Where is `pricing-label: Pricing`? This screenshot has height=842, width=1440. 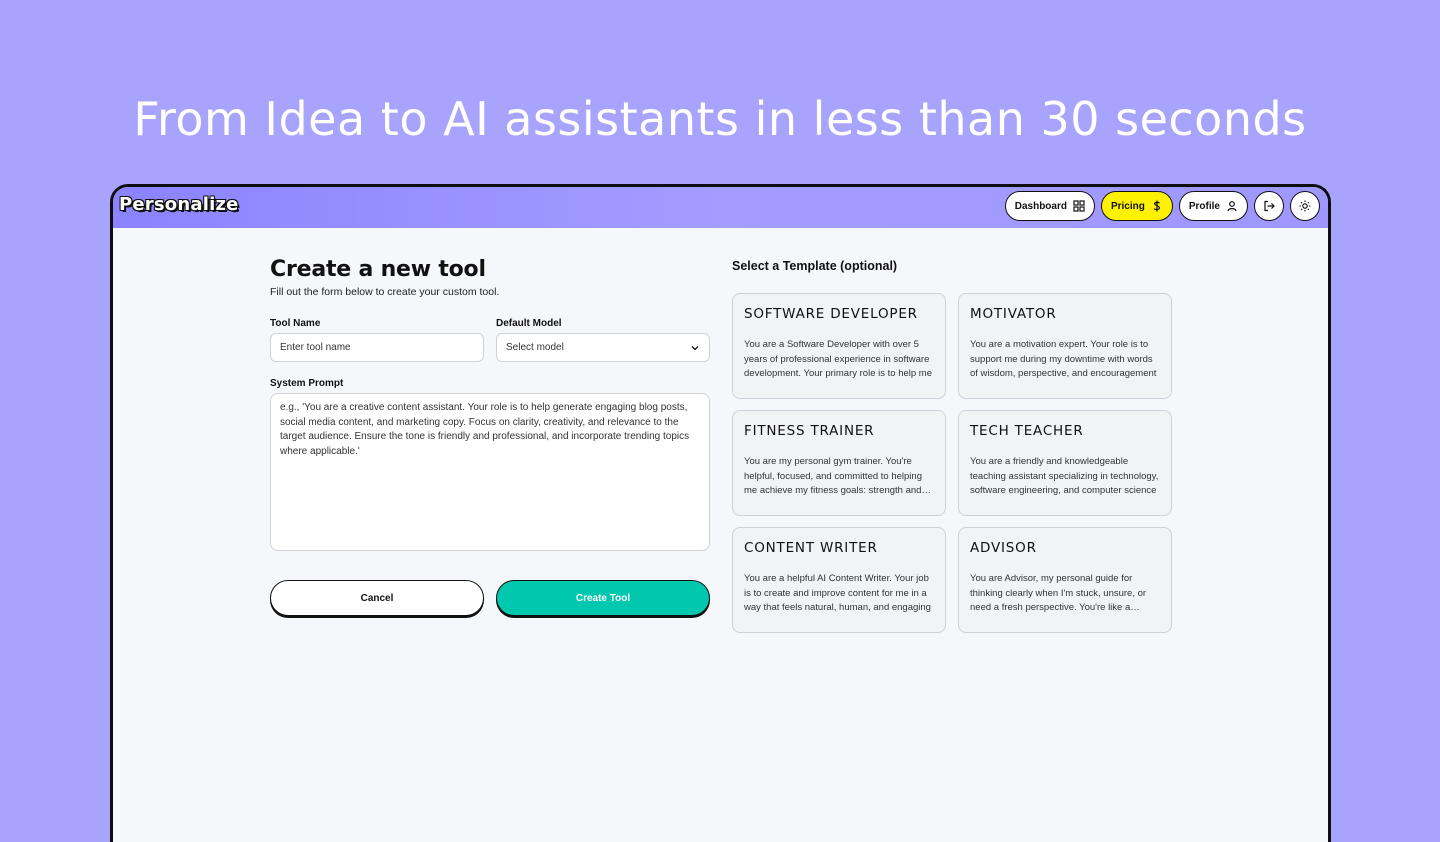
pricing-label: Pricing is located at coordinates (1127, 206).